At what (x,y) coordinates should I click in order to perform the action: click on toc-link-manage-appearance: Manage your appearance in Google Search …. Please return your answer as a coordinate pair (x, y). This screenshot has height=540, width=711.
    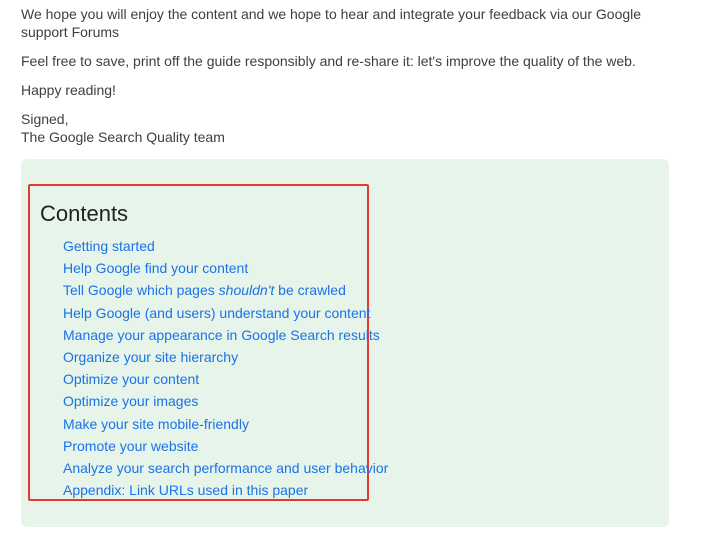
    Looking at the image, I should click on (221, 335).